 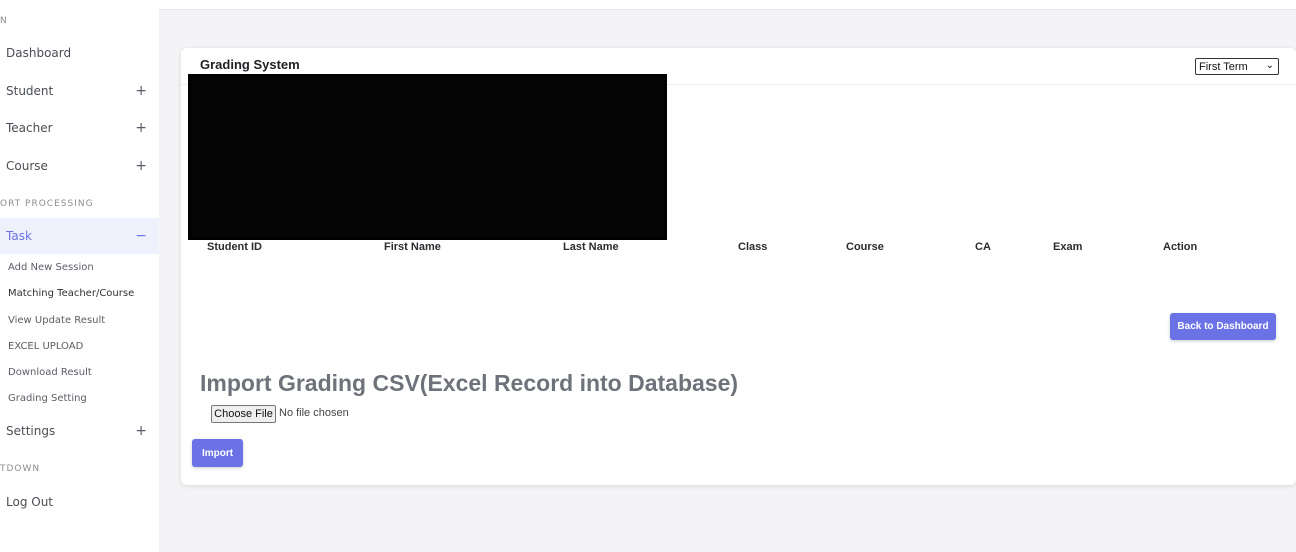 What do you see at coordinates (1180, 247) in the screenshot?
I see `table-header-action: Action` at bounding box center [1180, 247].